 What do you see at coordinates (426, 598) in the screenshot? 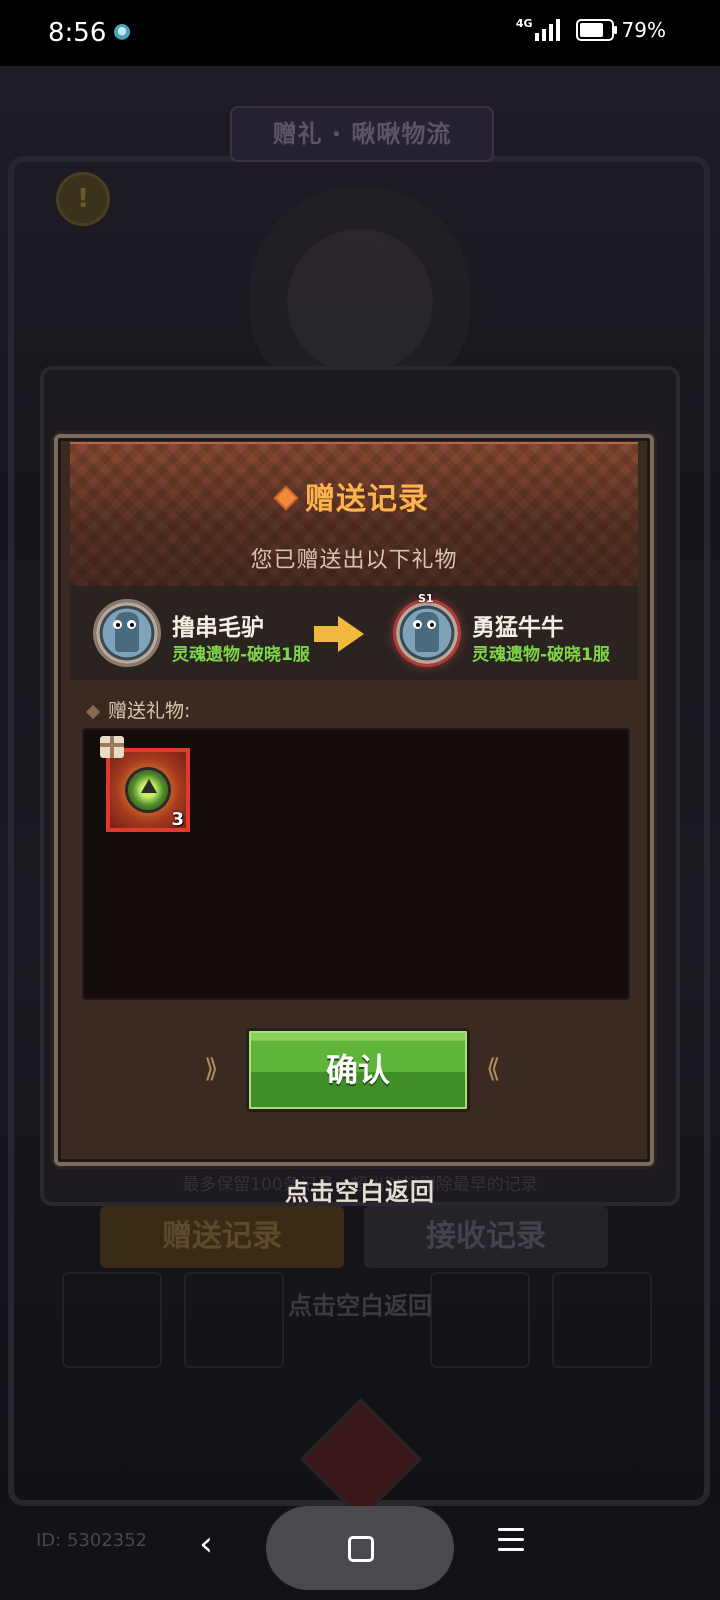
I see `server-badge: S1` at bounding box center [426, 598].